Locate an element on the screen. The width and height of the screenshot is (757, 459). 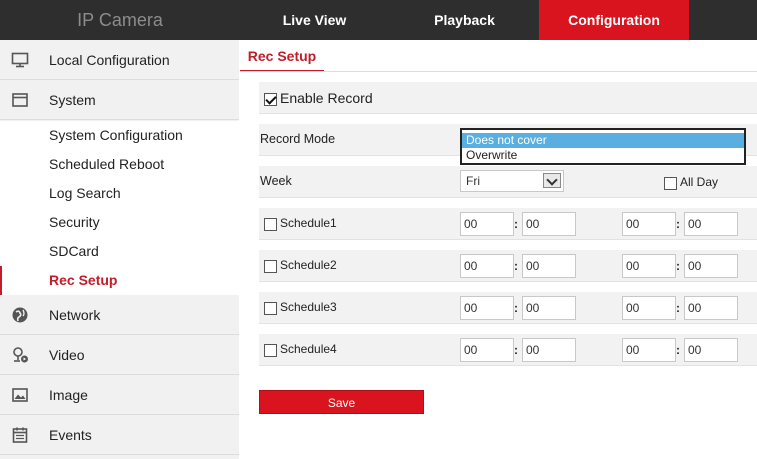
schedule-row: Schedule3 00 : 00 00 : 00 is located at coordinates (508, 308).